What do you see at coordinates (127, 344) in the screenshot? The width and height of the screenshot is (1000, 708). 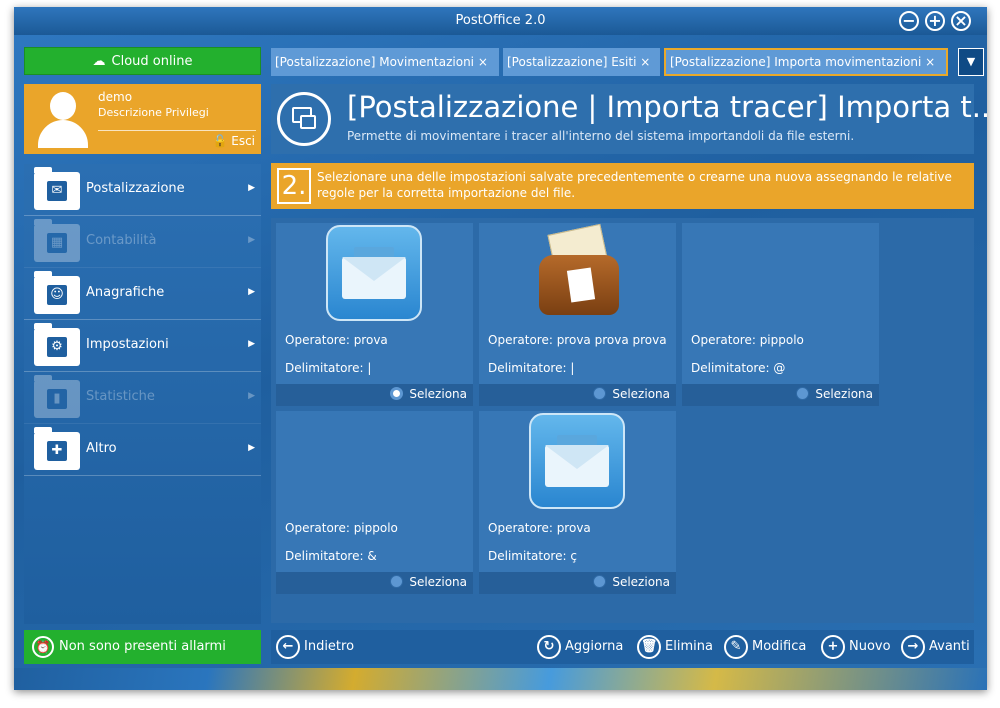 I see `sidebar-item-label: Impostazioni` at bounding box center [127, 344].